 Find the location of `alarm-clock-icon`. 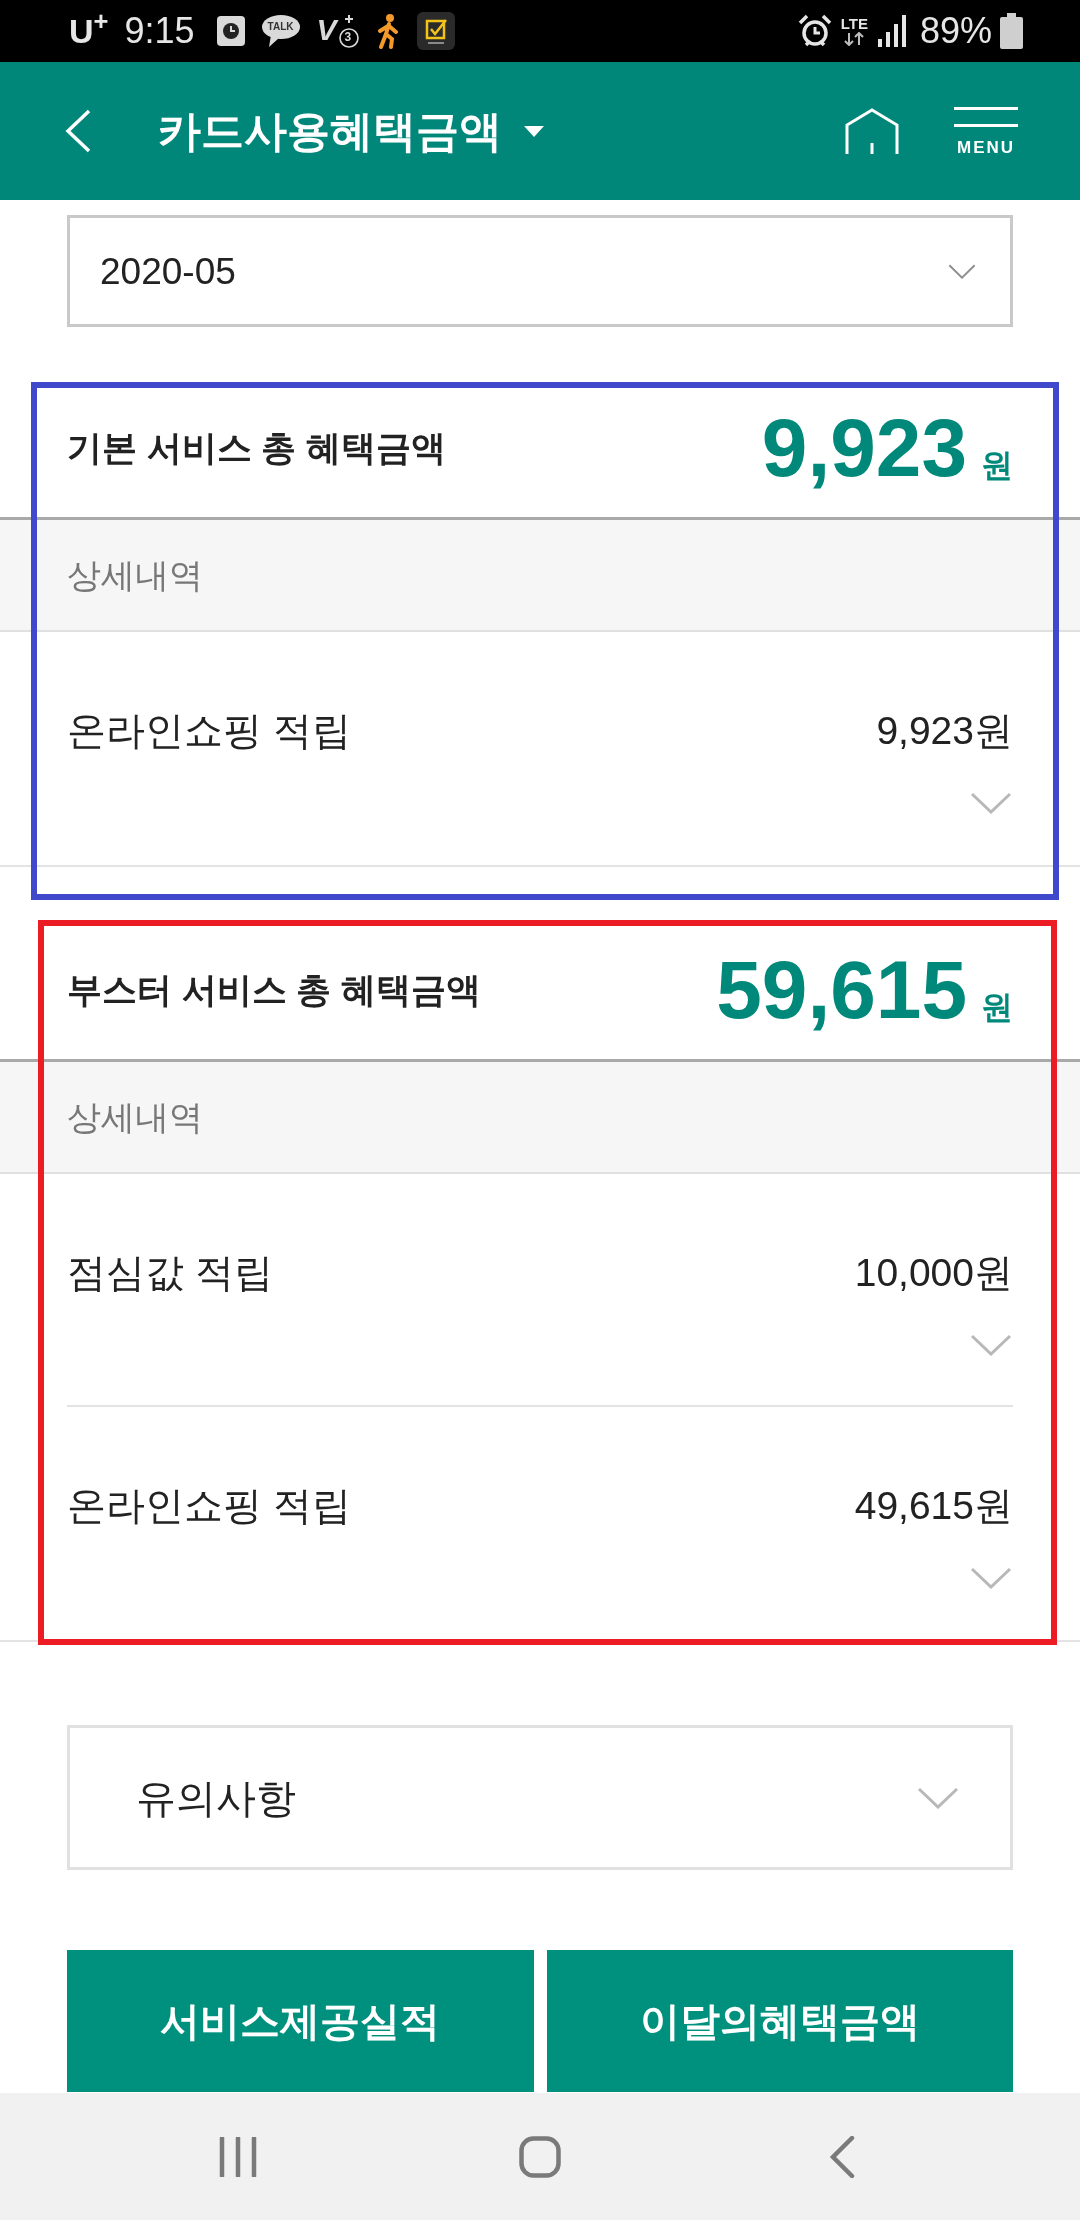

alarm-clock-icon is located at coordinates (814, 31).